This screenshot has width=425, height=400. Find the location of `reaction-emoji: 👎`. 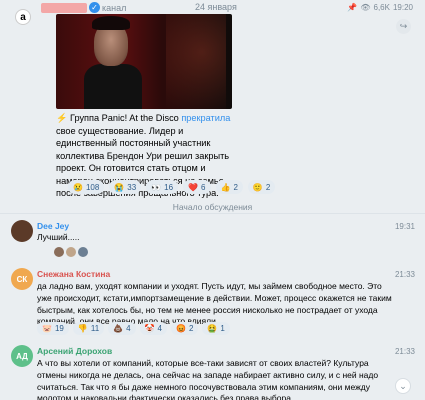

reaction-emoji: 👎 is located at coordinates (82, 328).